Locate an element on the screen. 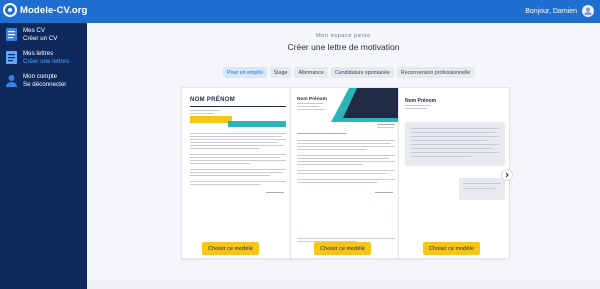  top-bar: Modele-CV.org Bonjour, Damien is located at coordinates (300, 11).